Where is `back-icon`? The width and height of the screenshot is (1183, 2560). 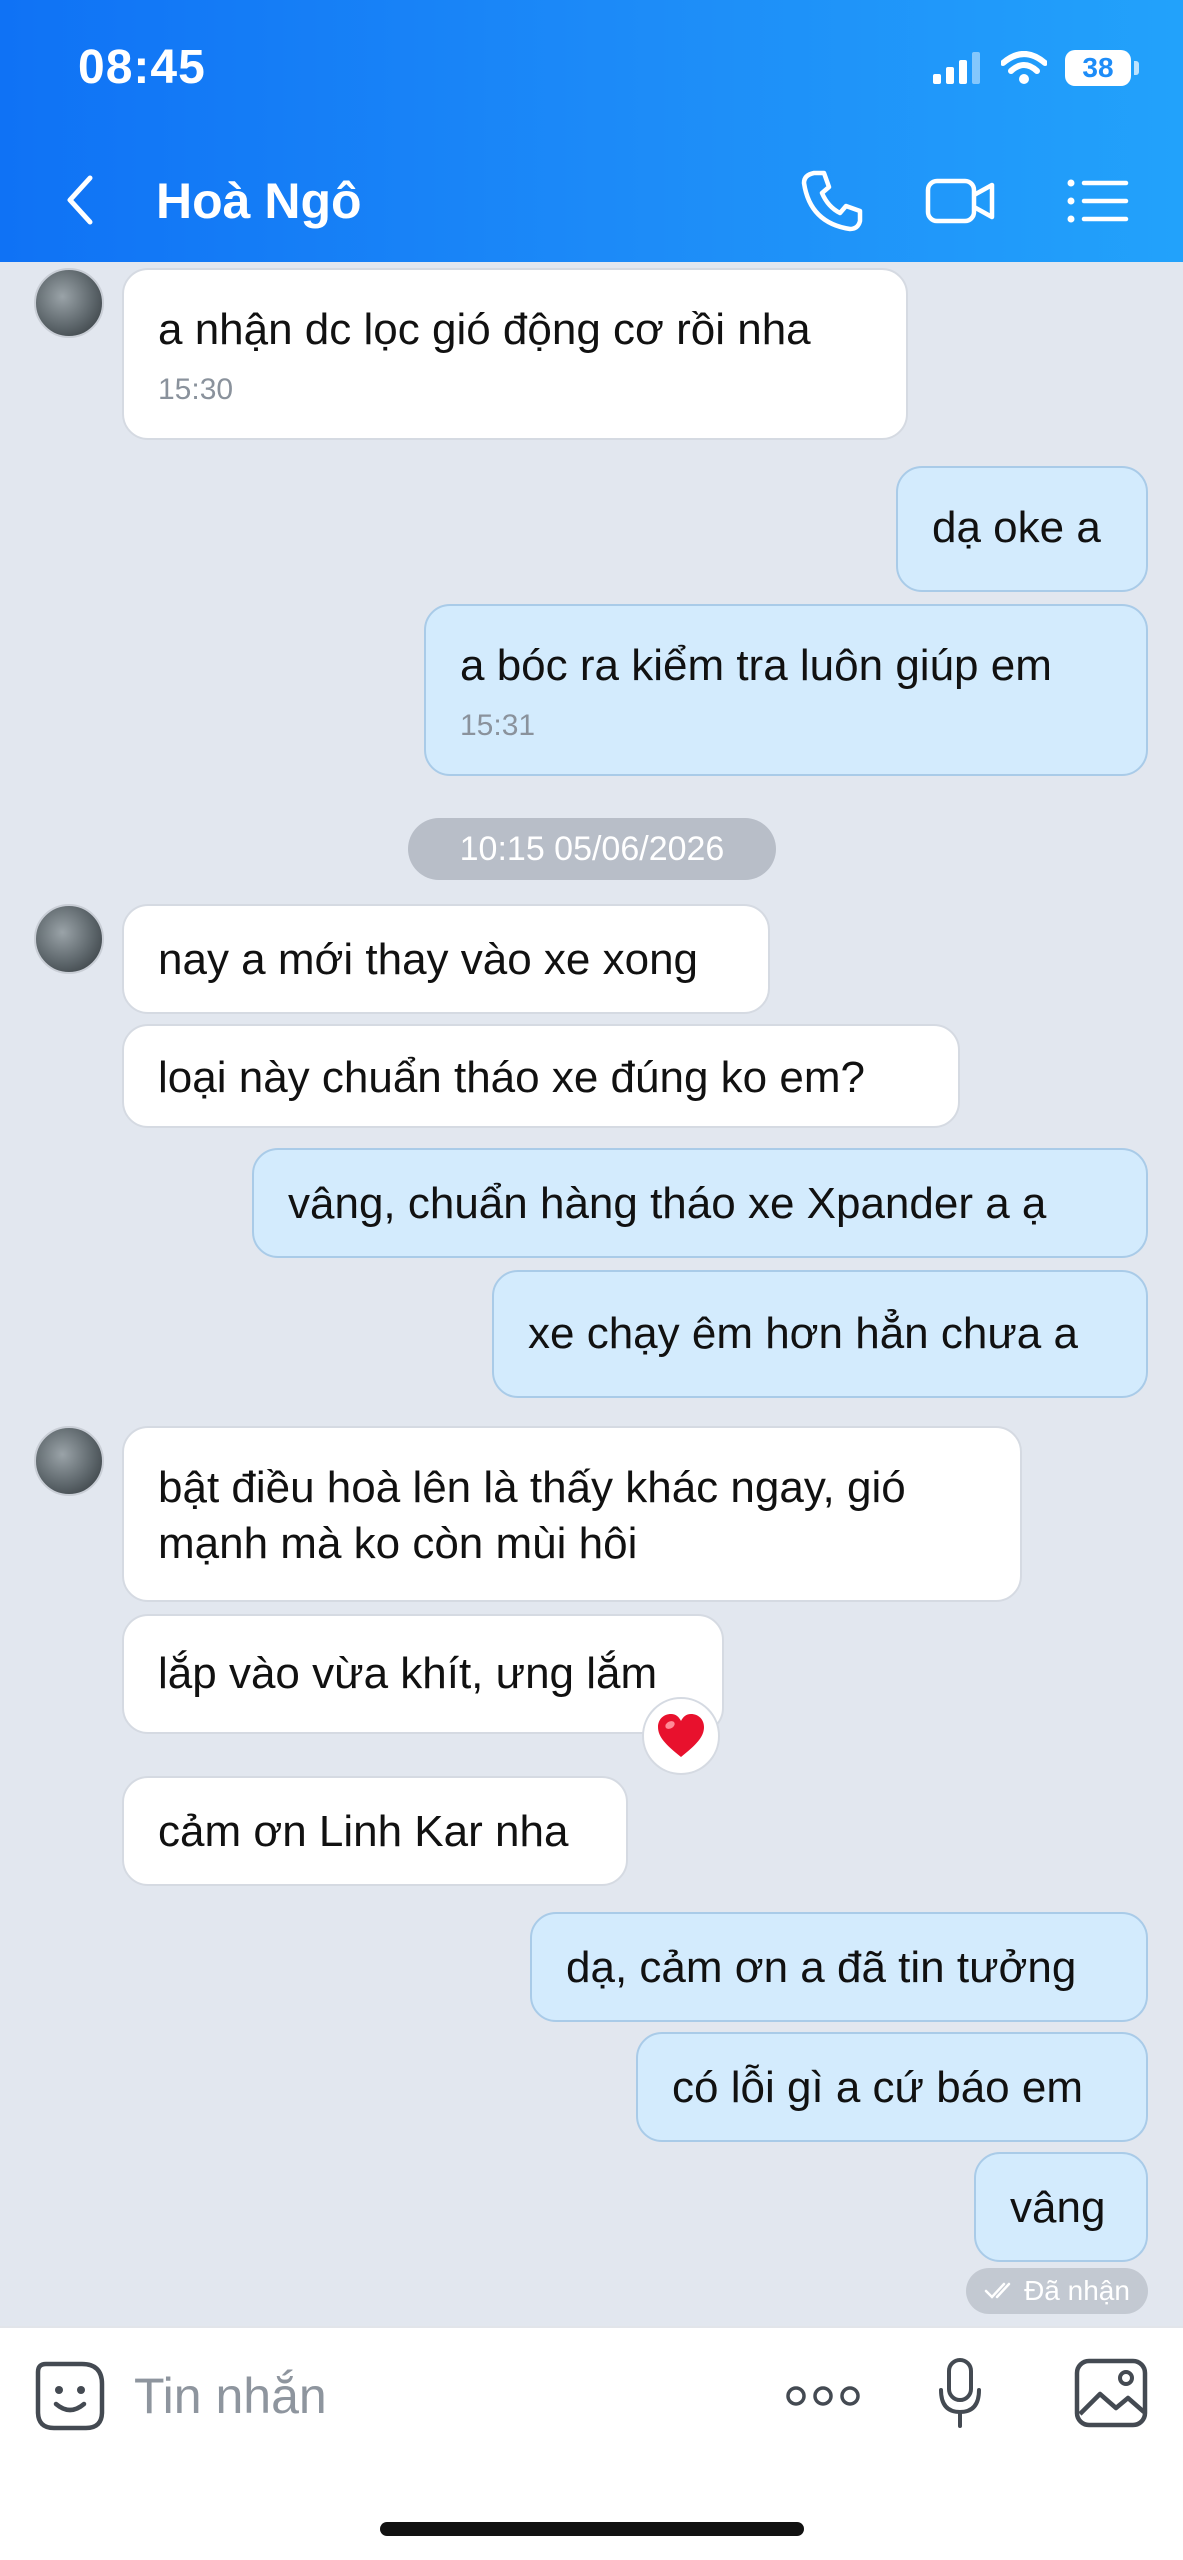
back-icon is located at coordinates (81, 200).